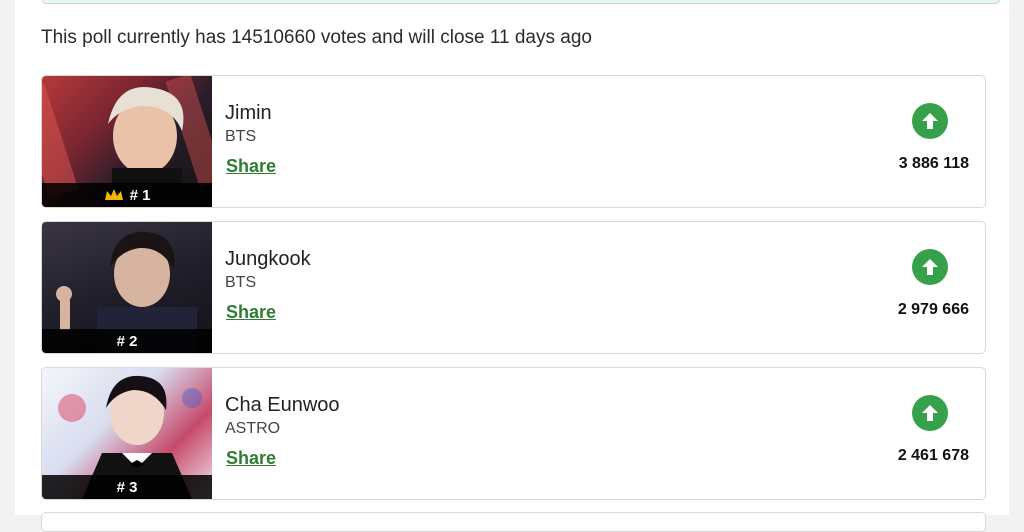  What do you see at coordinates (521, 2) in the screenshot?
I see `top-banner` at bounding box center [521, 2].